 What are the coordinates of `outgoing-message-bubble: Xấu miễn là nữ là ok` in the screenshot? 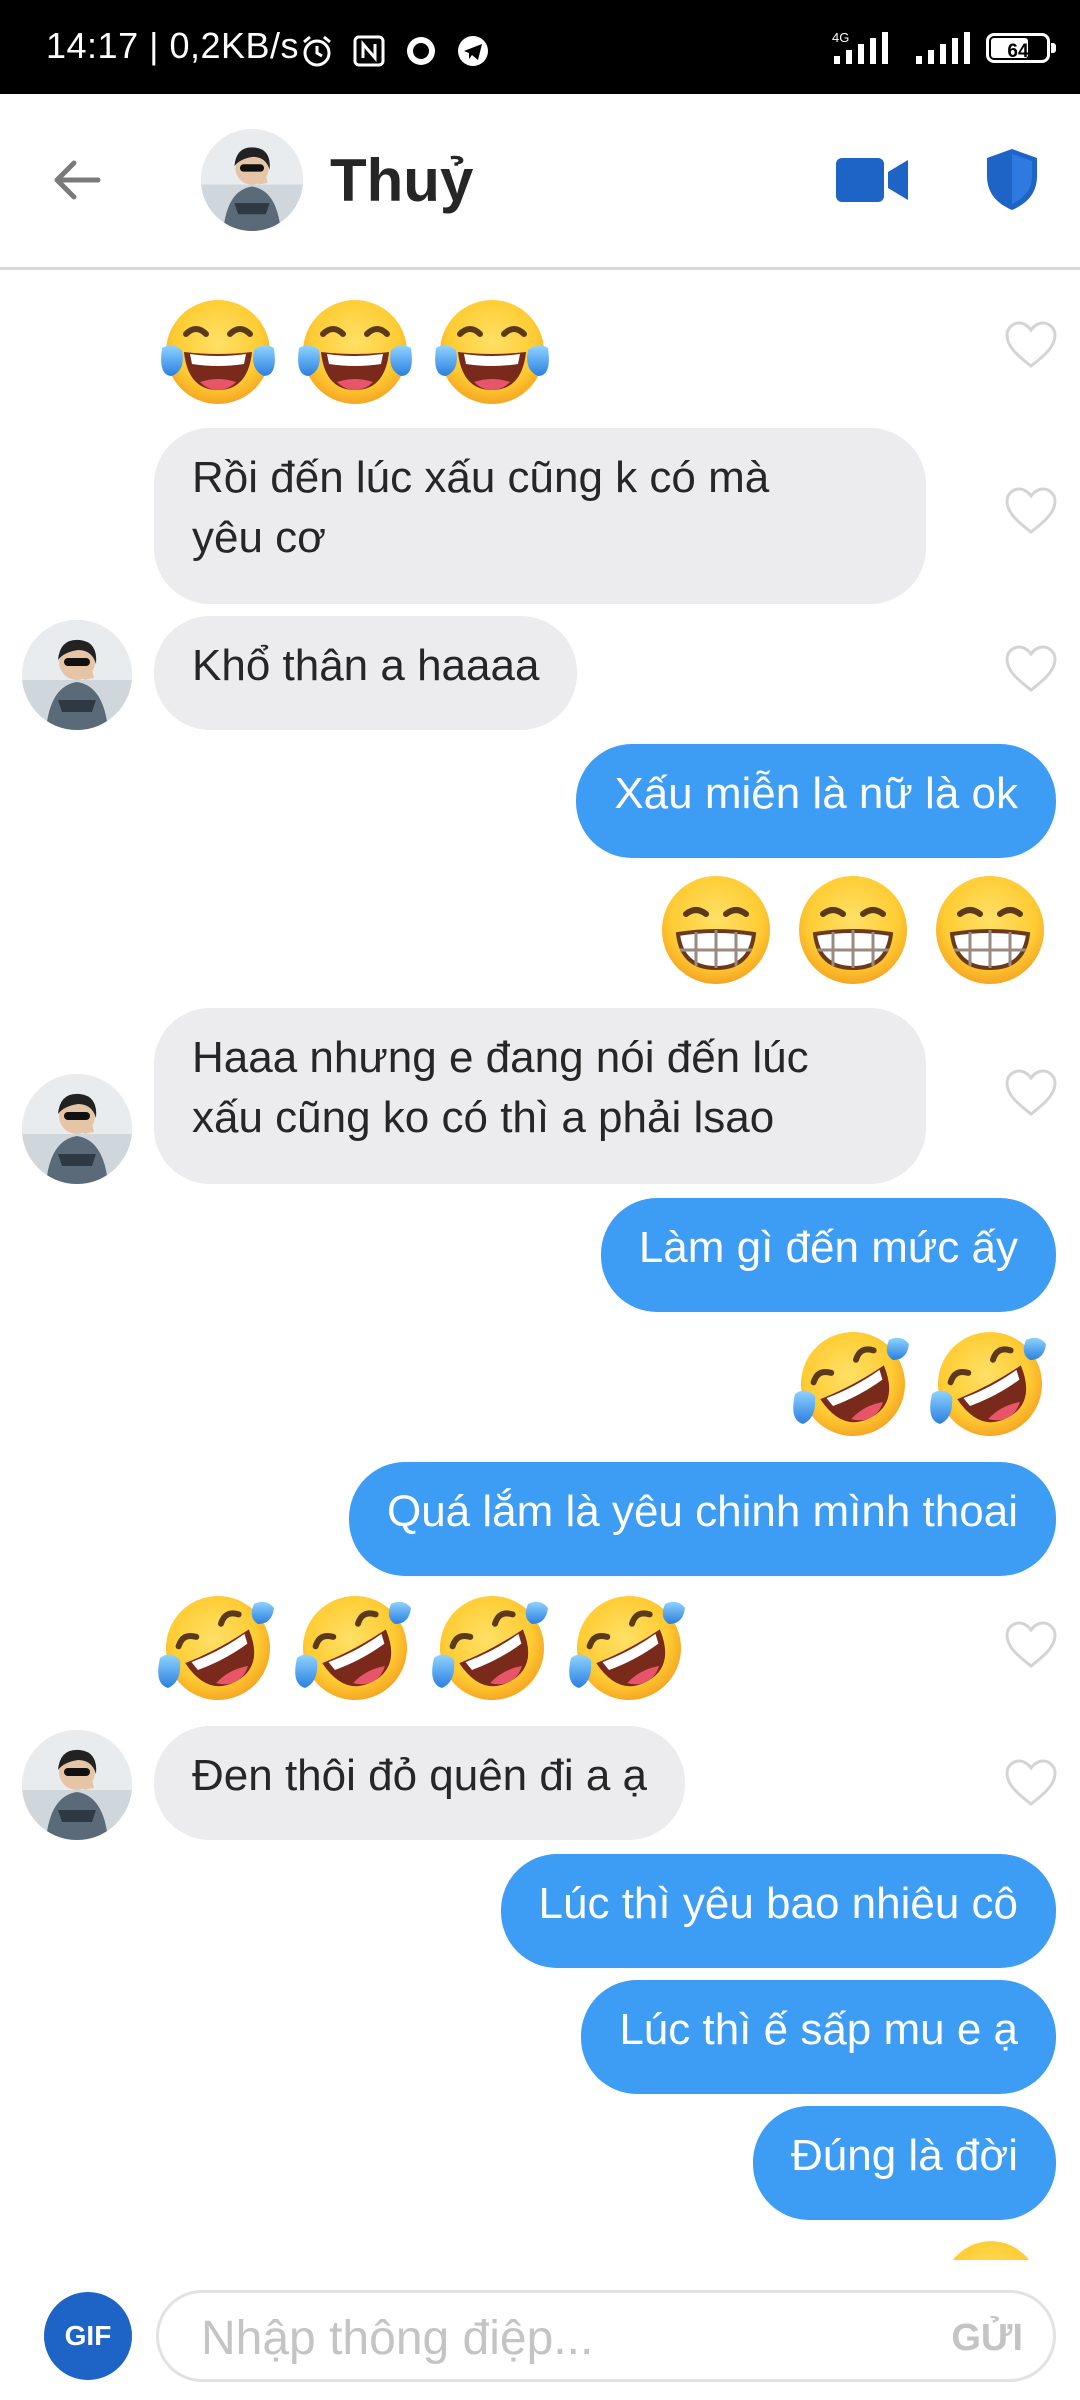 It's located at (816, 801).